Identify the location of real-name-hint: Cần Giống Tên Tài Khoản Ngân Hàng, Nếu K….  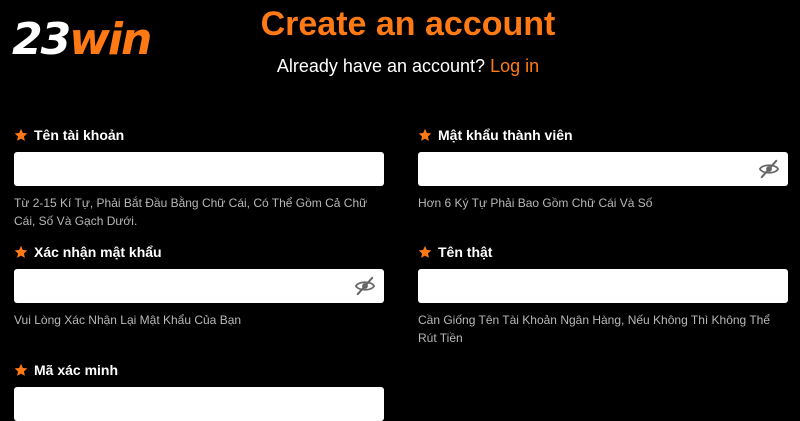
(594, 329).